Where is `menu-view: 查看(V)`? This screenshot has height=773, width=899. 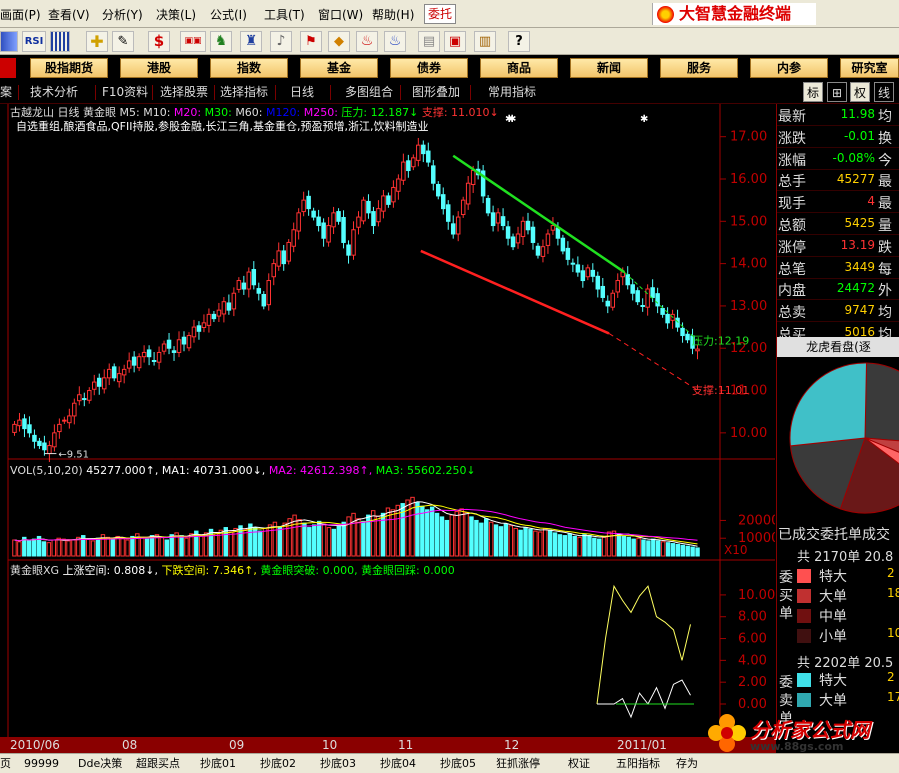
menu-view: 查看(V) is located at coordinates (69, 14).